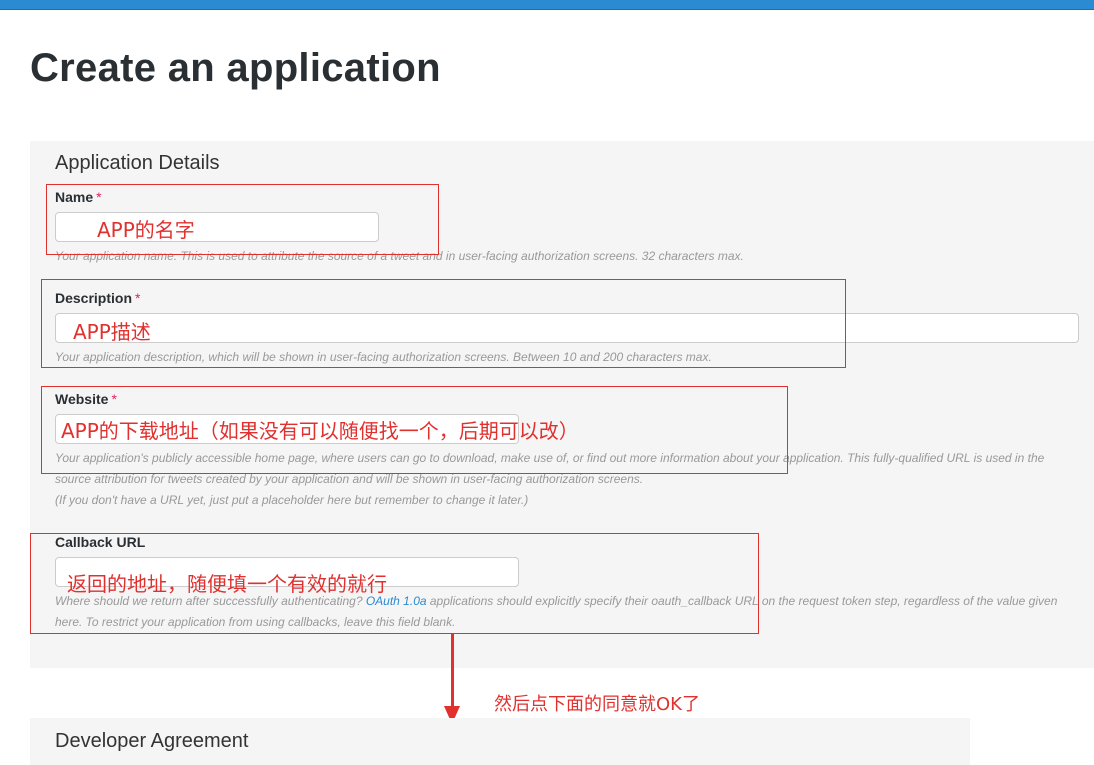 Image resolution: width=1094 pixels, height=765 pixels. I want to click on page-title: Create an application, so click(235, 68).